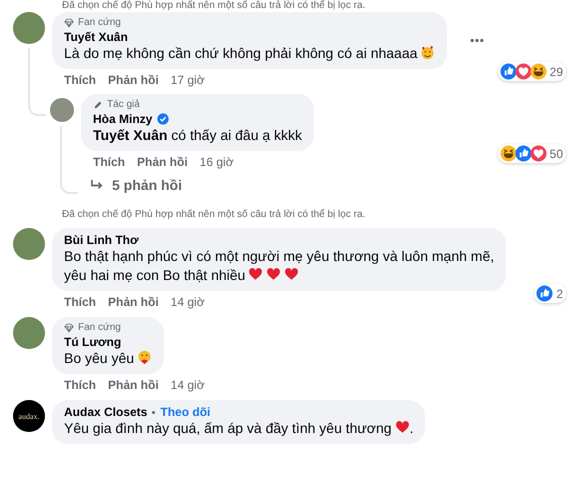  What do you see at coordinates (29, 416) in the screenshot?
I see `logo-avatar: audax.` at bounding box center [29, 416].